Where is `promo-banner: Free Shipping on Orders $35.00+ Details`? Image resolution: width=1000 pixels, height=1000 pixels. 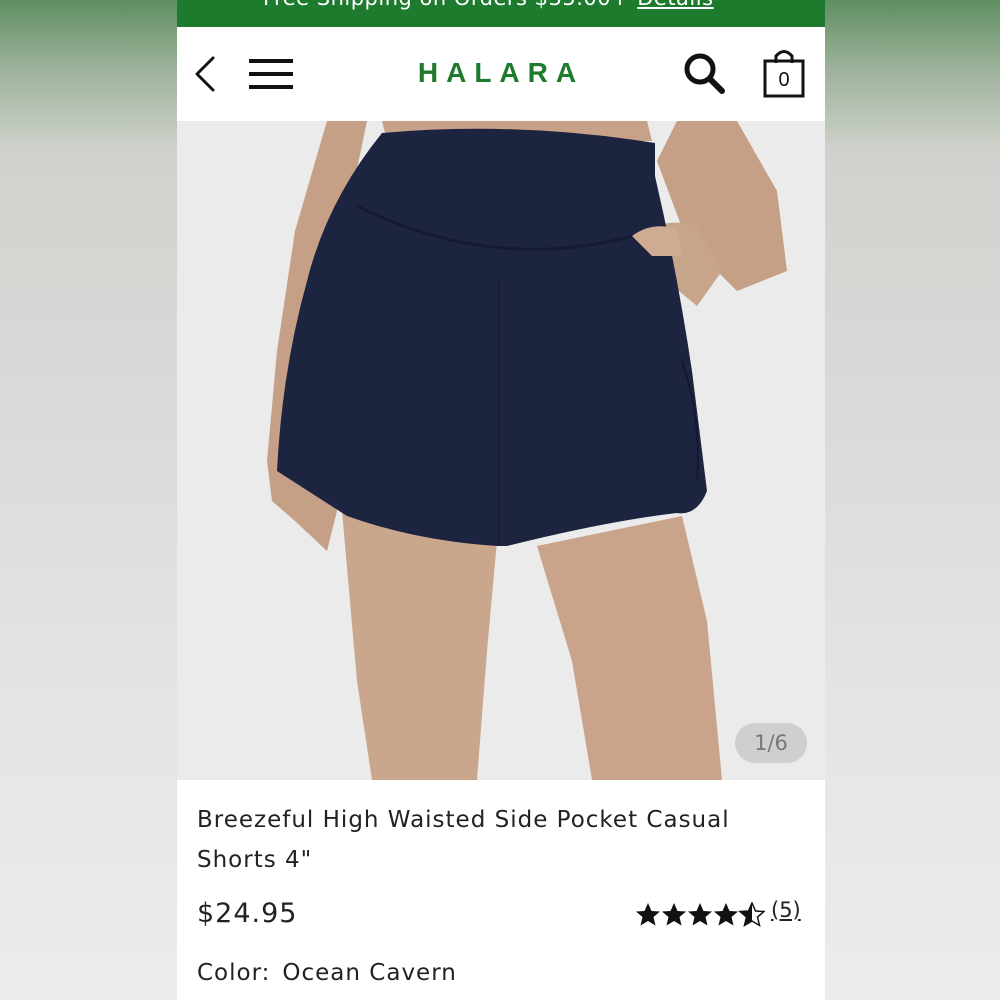
promo-banner: Free Shipping on Orders $35.00+ Details is located at coordinates (501, 13).